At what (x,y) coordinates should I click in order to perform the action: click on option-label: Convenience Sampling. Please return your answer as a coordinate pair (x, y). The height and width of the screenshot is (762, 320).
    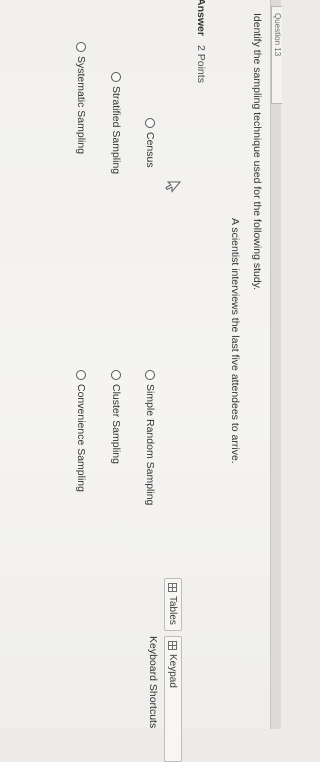
    Looking at the image, I should click on (81, 438).